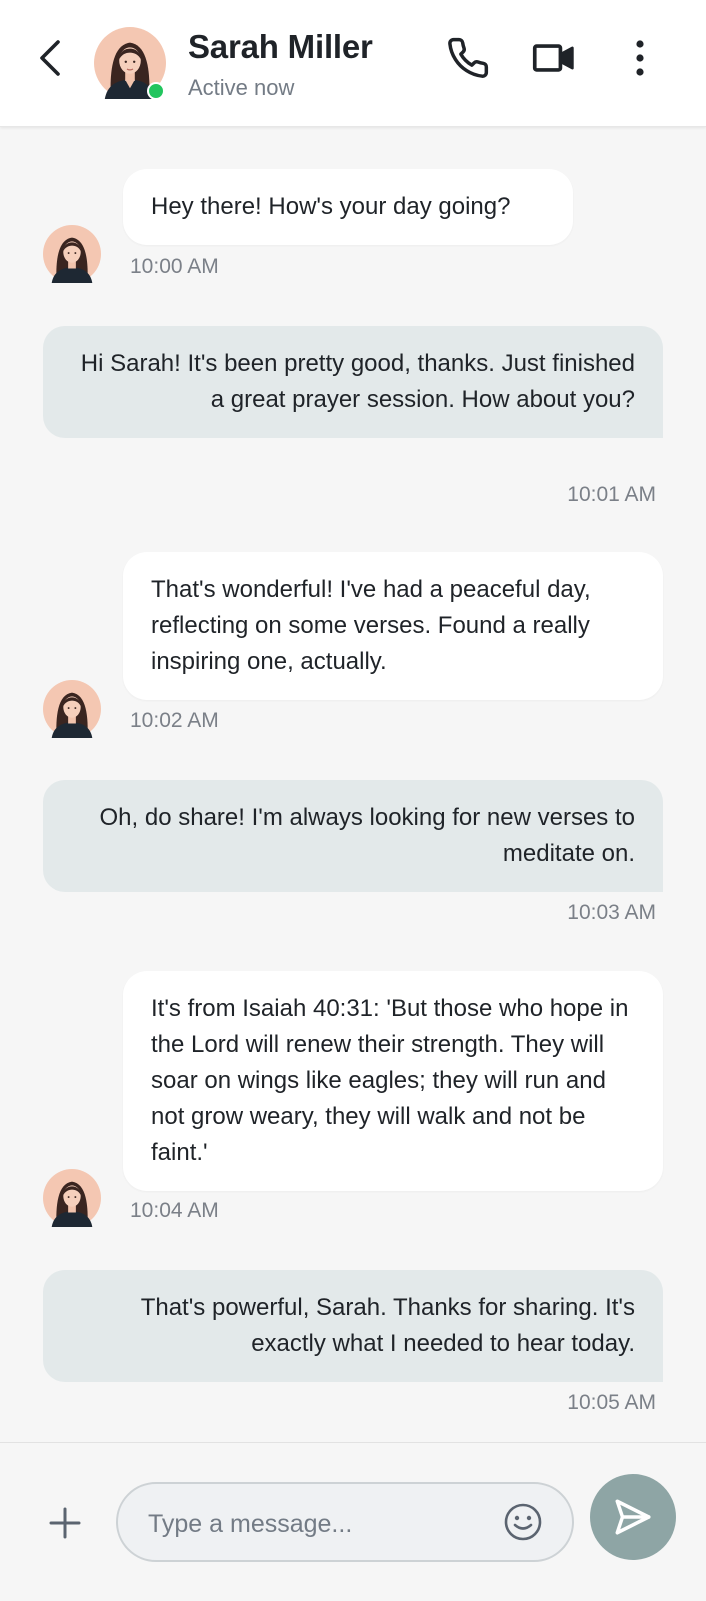  What do you see at coordinates (174, 266) in the screenshot?
I see `message-timestamp: 10:00 AM` at bounding box center [174, 266].